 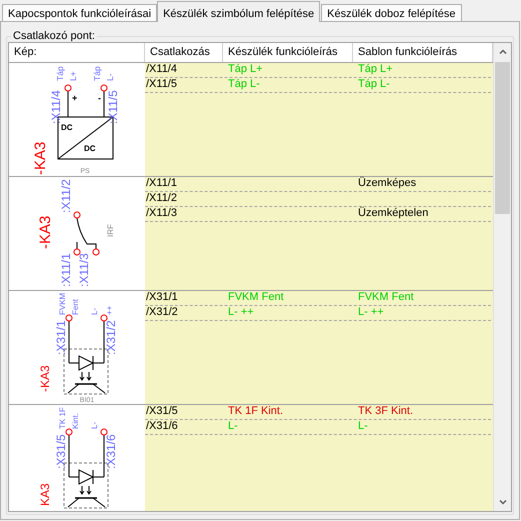 I want to click on scrollbar-thumb, so click(x=502, y=138).